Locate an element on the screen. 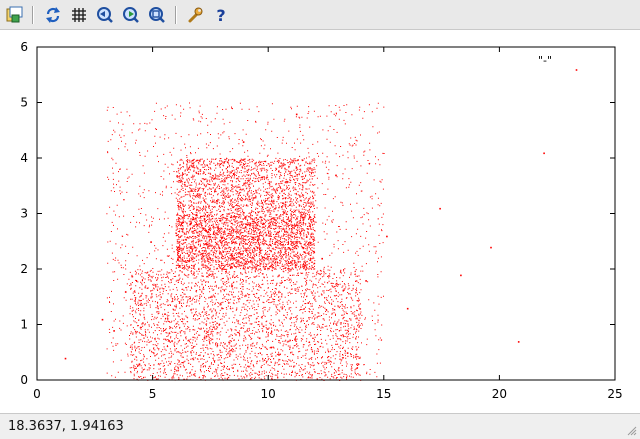 This screenshot has width=640, height=439. legend-entry: "-" is located at coordinates (545, 60).